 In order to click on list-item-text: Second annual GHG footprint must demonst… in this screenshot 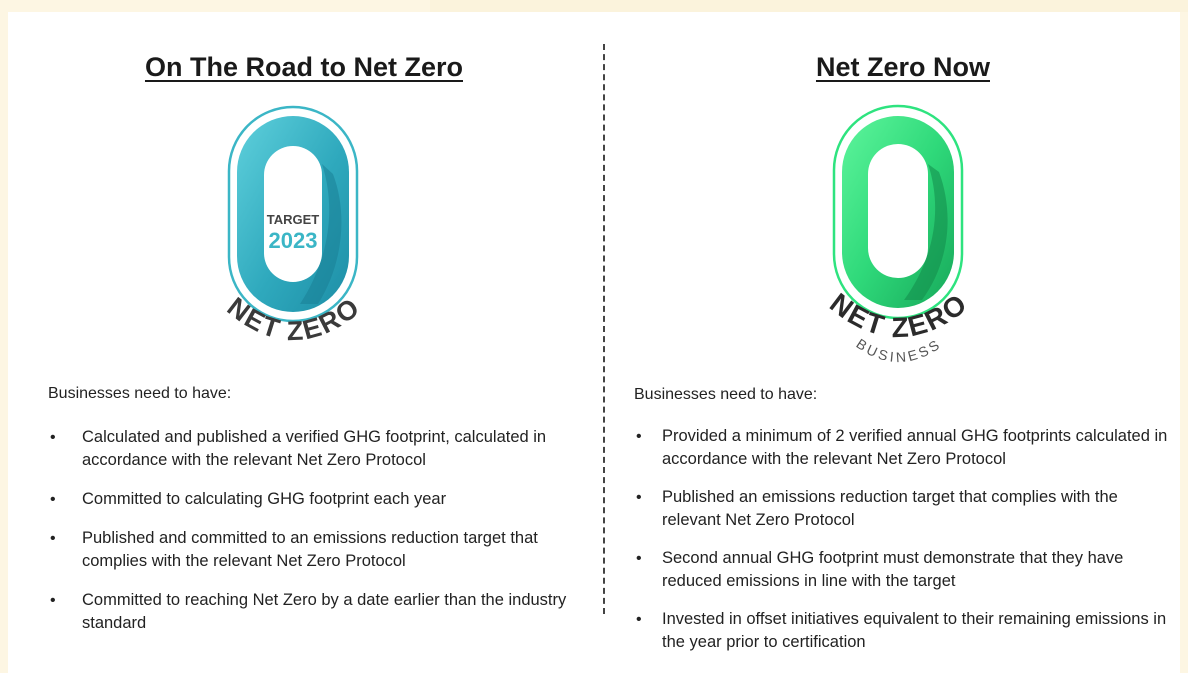, I will do `click(893, 569)`.